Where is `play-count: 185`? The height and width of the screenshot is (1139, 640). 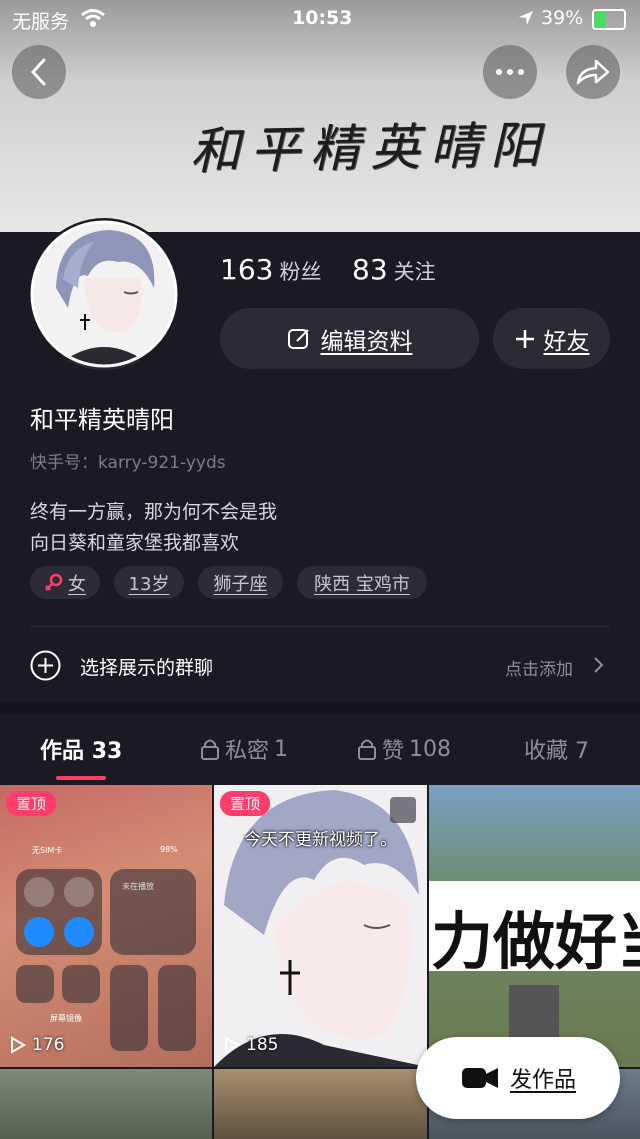 play-count: 185 is located at coordinates (251, 1045).